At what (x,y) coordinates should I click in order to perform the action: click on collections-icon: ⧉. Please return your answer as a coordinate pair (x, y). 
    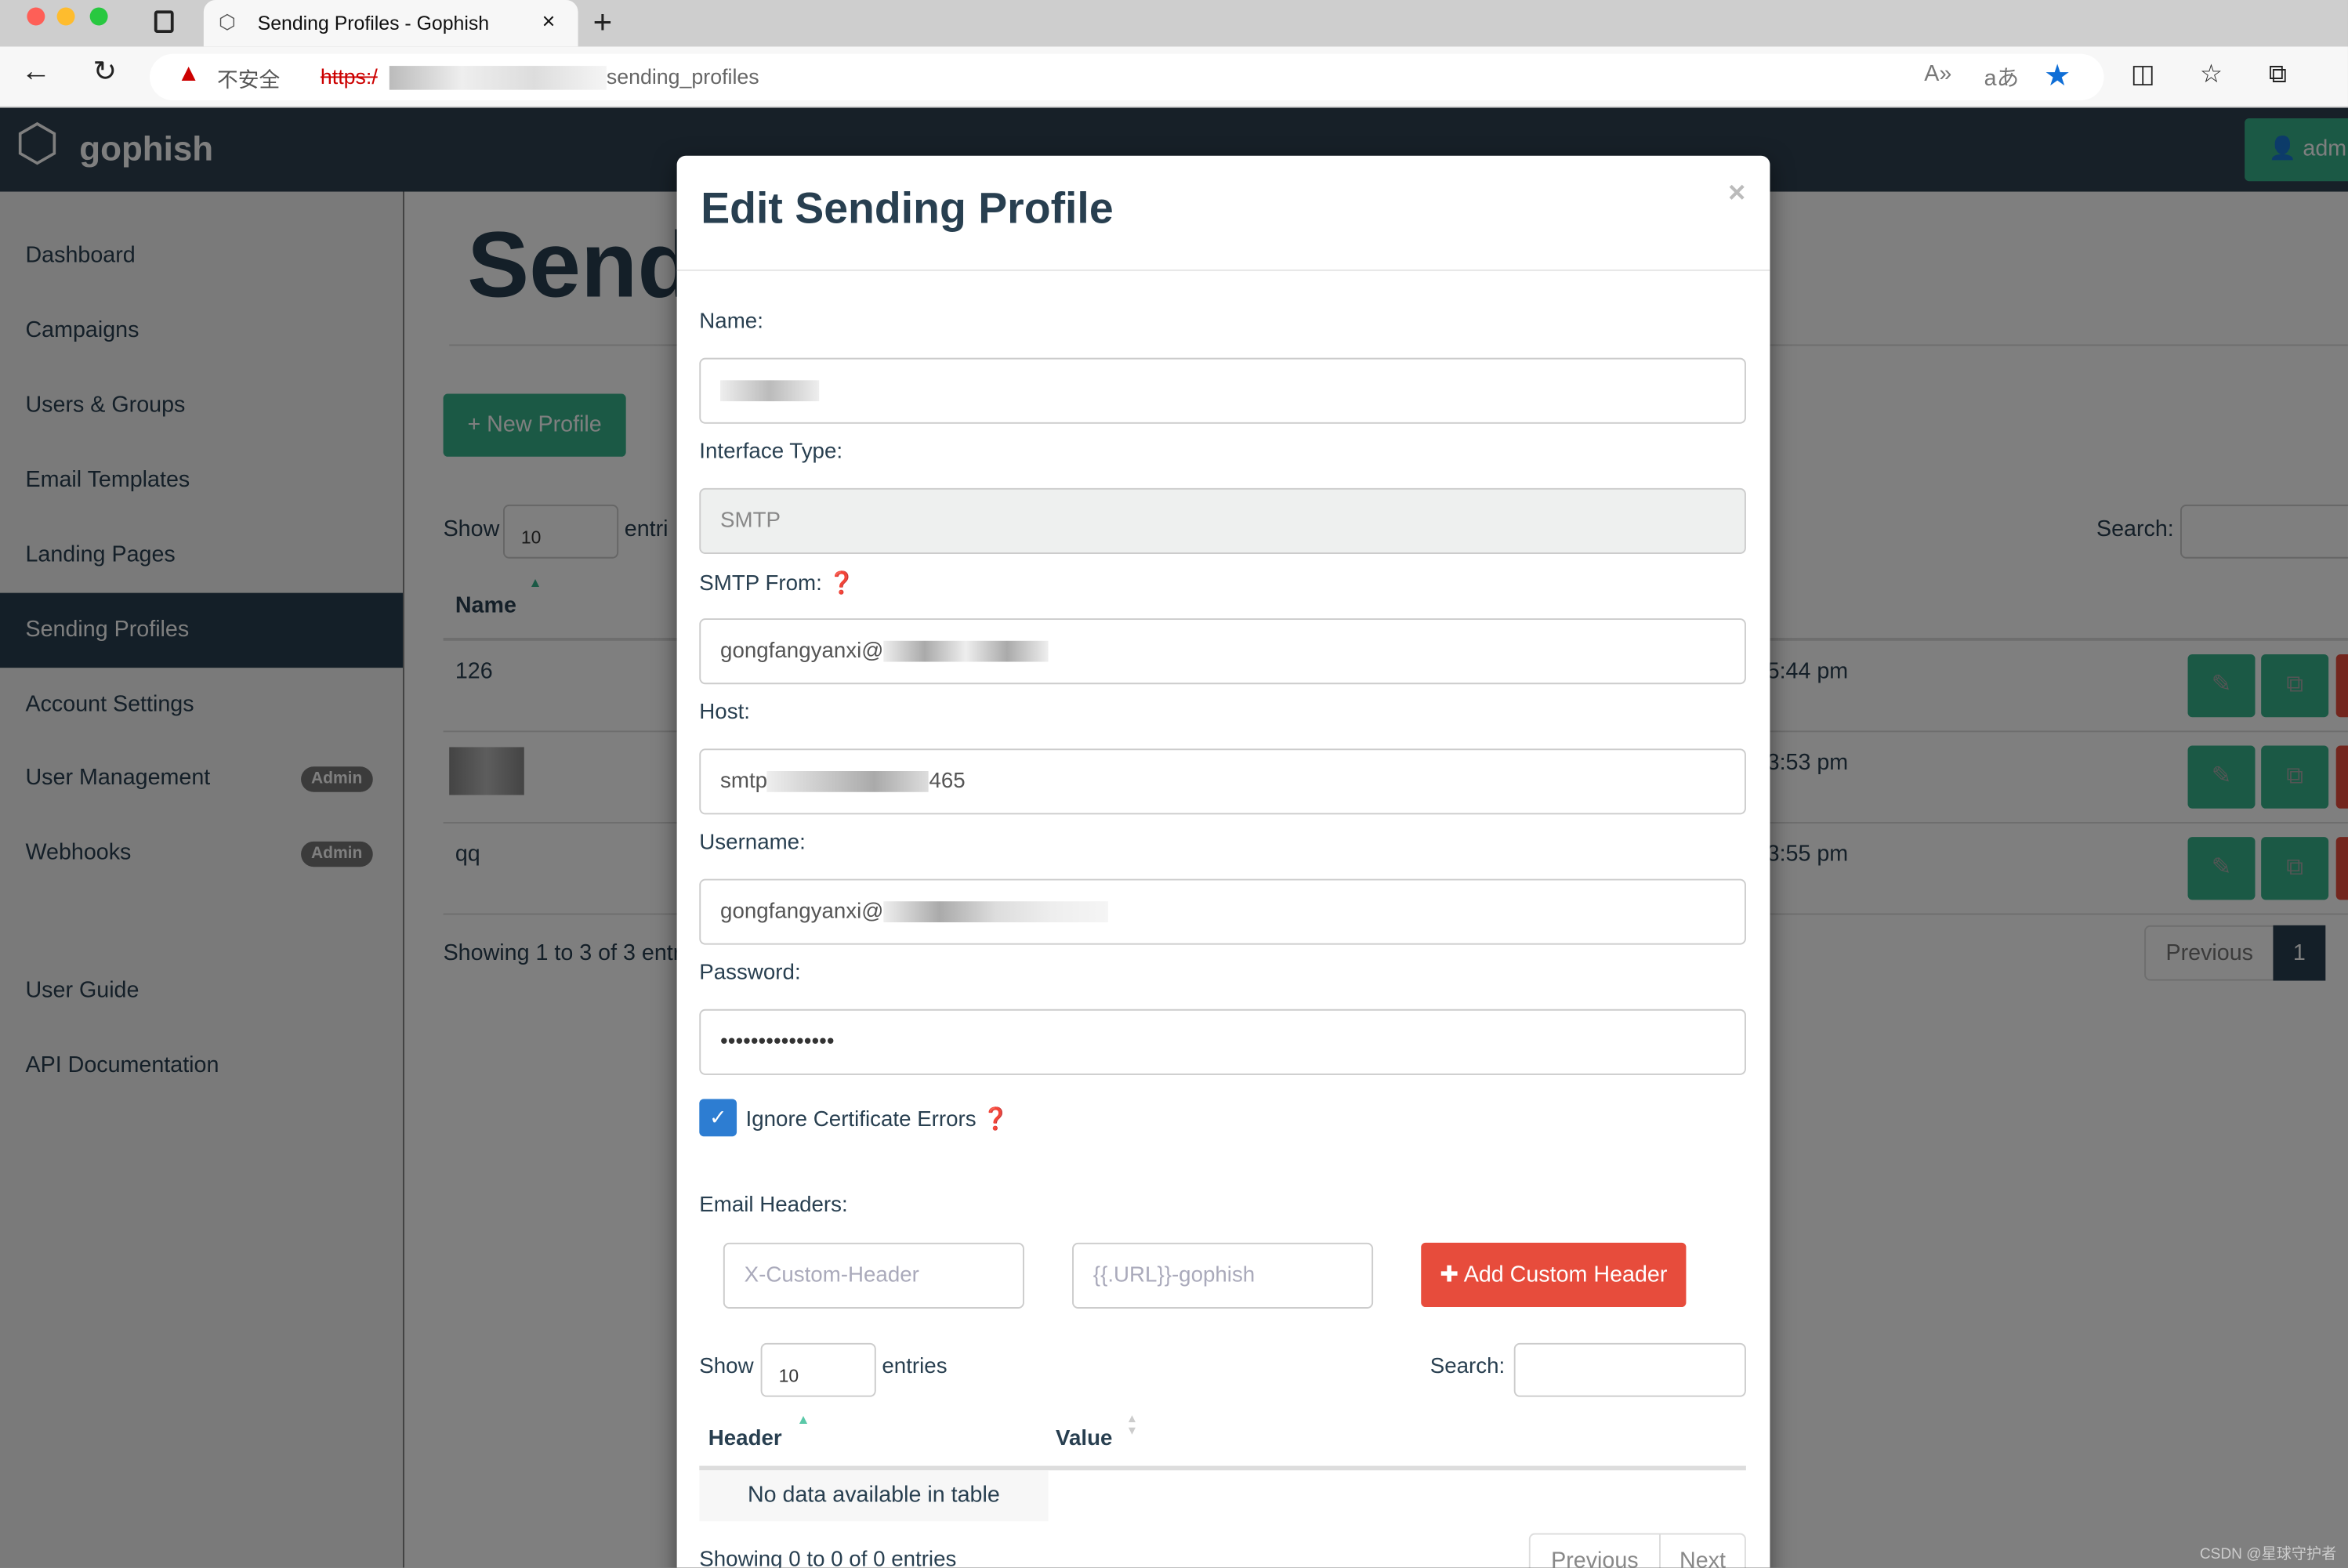
    Looking at the image, I should click on (2278, 74).